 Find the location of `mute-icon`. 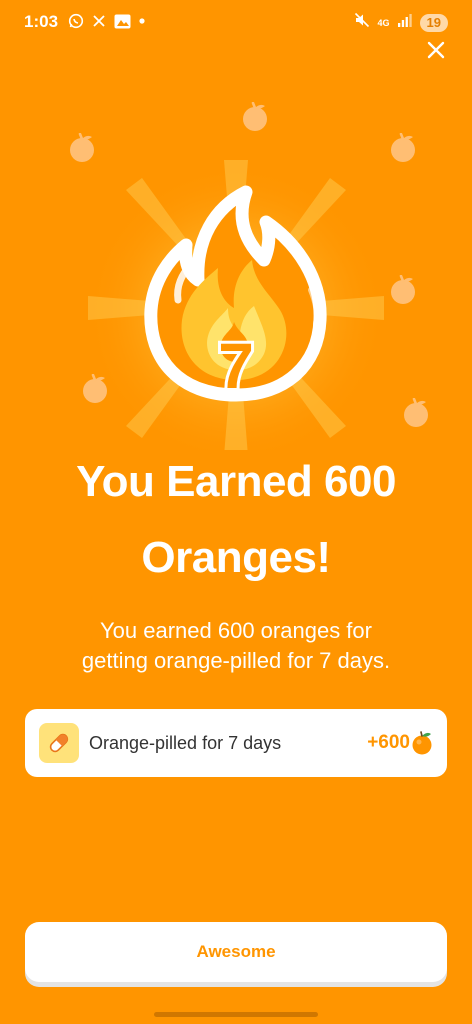

mute-icon is located at coordinates (362, 22).